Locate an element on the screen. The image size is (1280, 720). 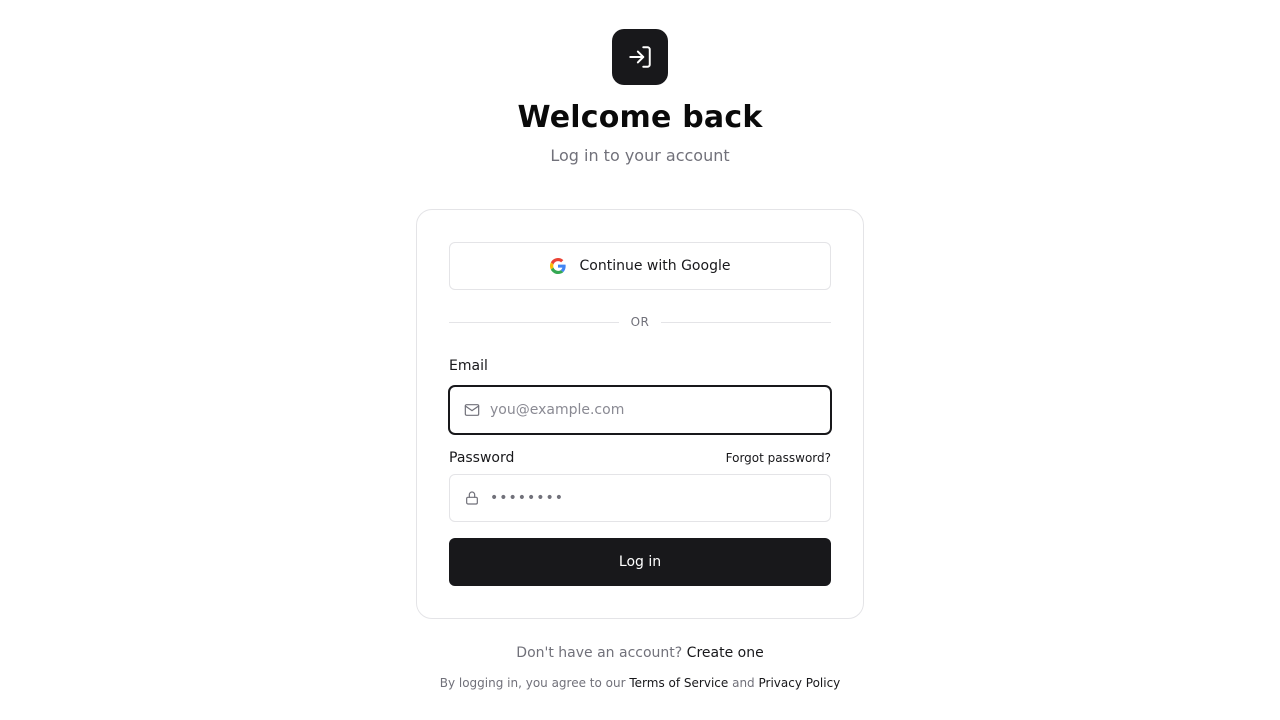
password-field-wrapper is located at coordinates (640, 498).